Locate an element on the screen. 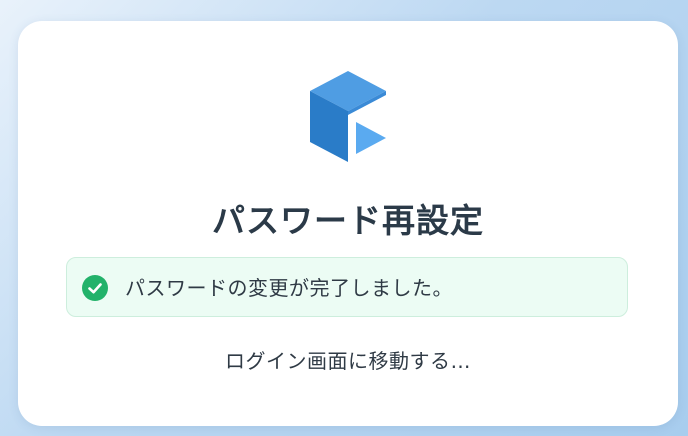  success-message: パスワードの変更が完了しました。 is located at coordinates (289, 288).